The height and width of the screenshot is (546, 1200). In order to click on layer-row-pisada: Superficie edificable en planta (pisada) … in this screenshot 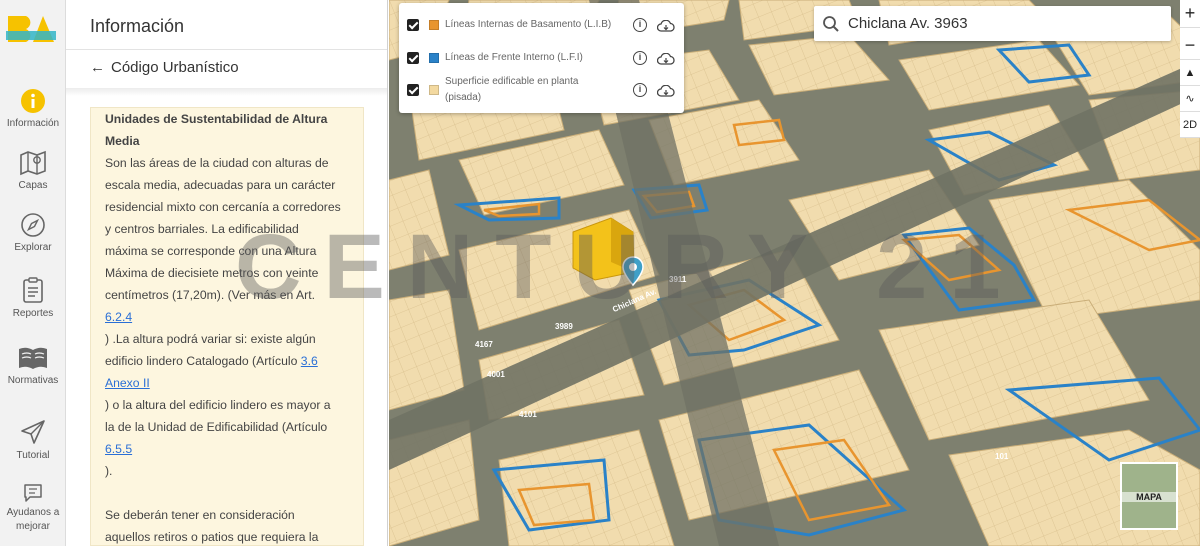, I will do `click(543, 90)`.